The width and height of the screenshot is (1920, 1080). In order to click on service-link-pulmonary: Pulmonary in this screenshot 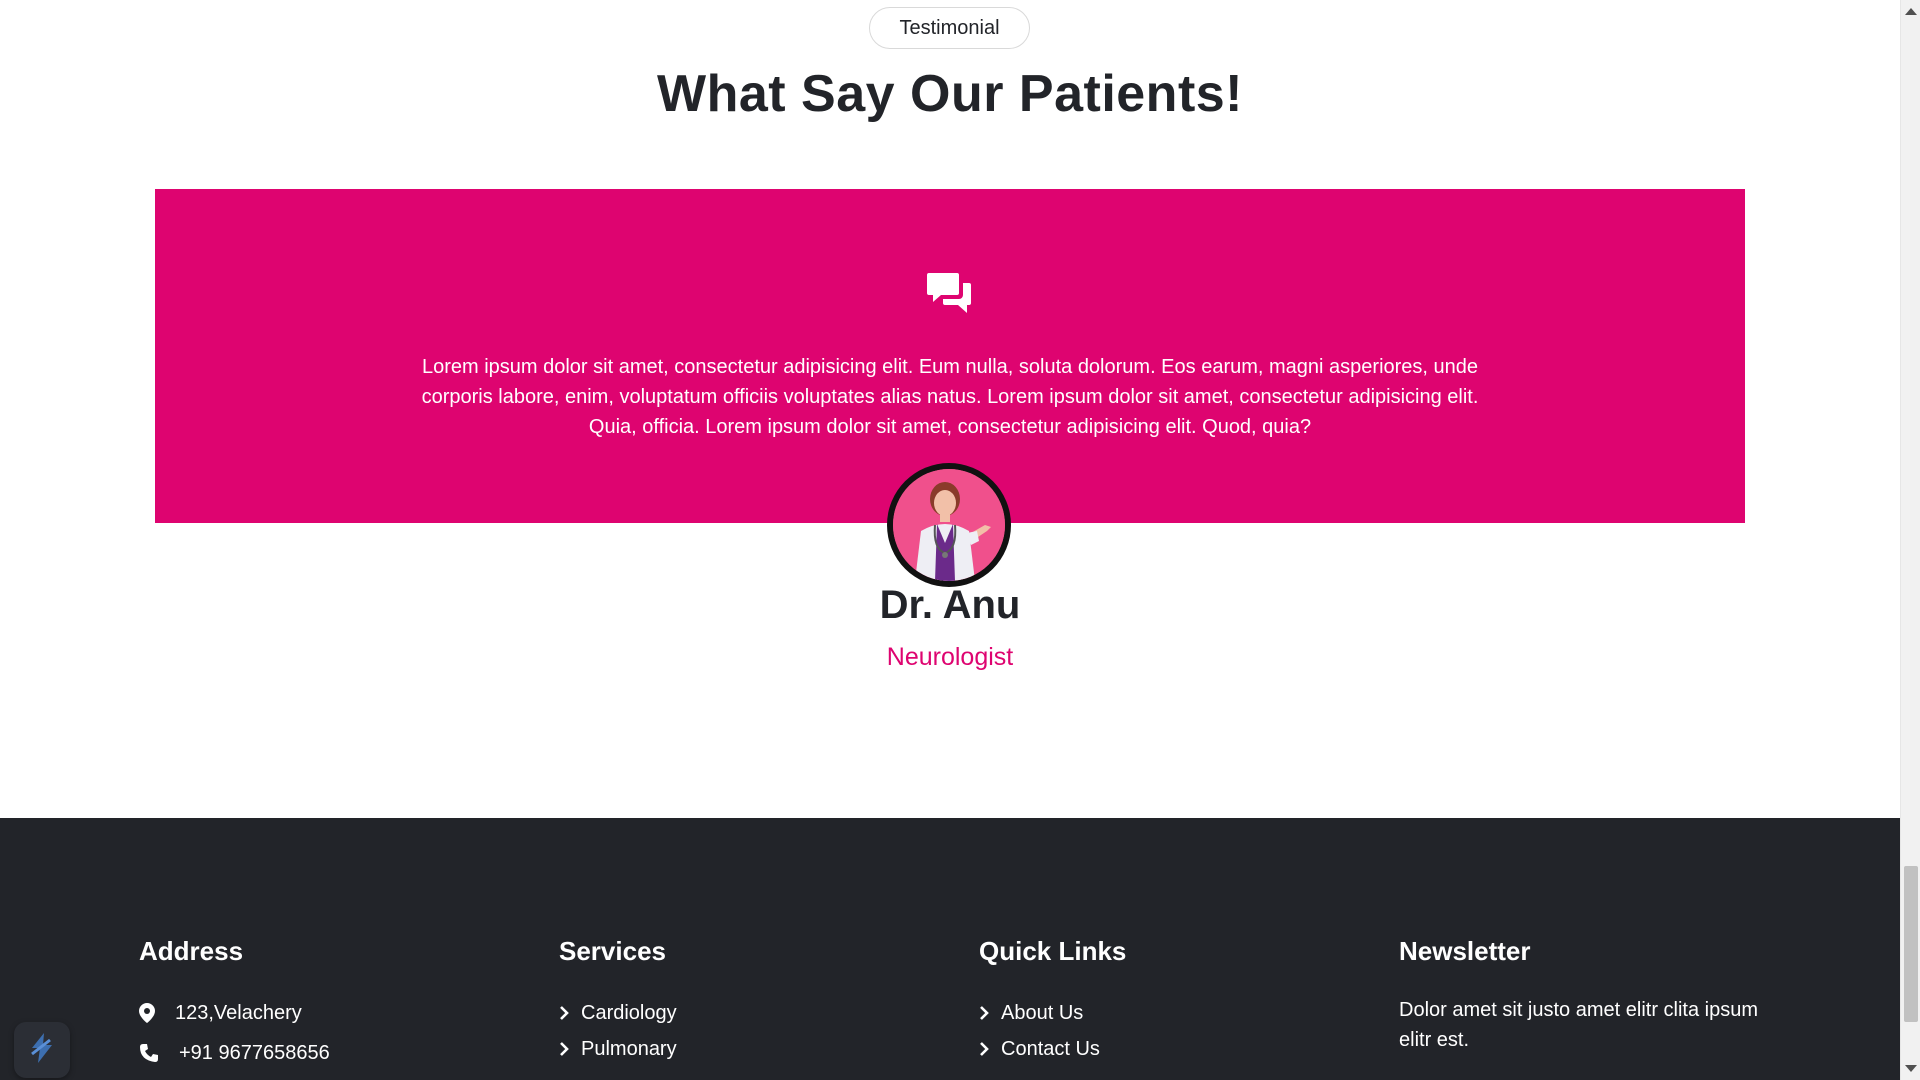, I will do `click(618, 1049)`.